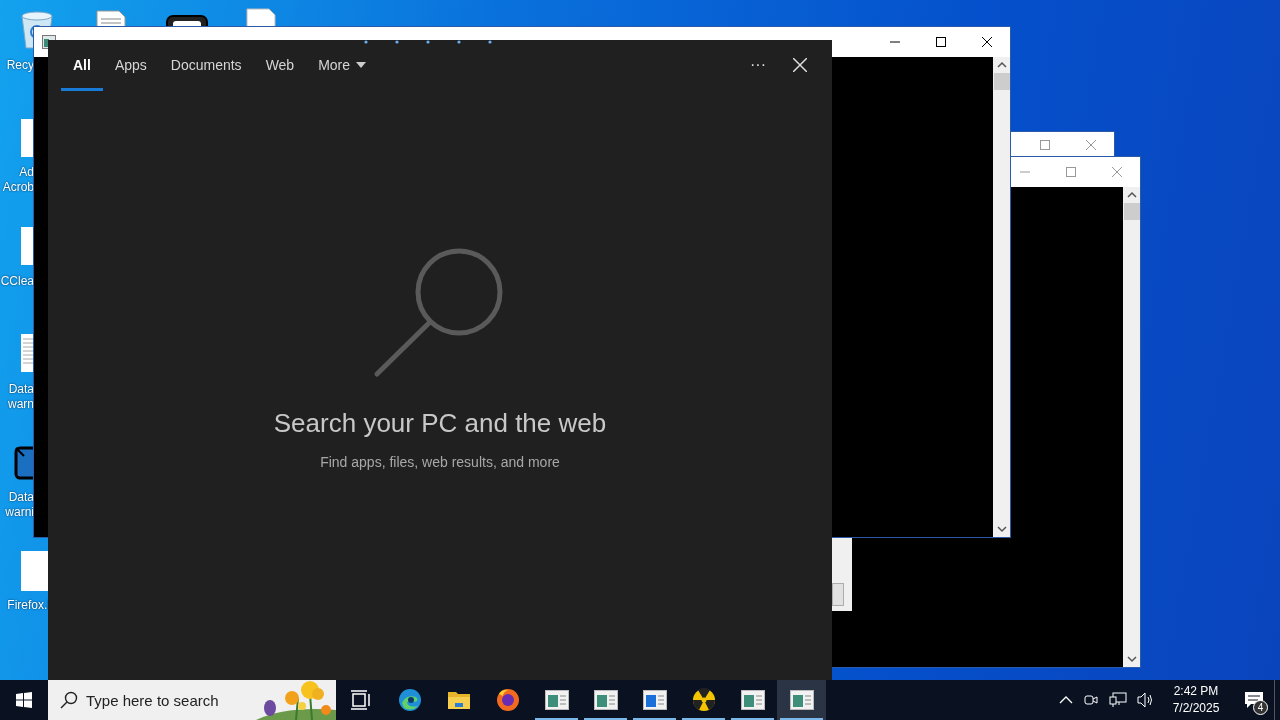 The image size is (1280, 720). What do you see at coordinates (130, 65) in the screenshot?
I see `tab: Apps` at bounding box center [130, 65].